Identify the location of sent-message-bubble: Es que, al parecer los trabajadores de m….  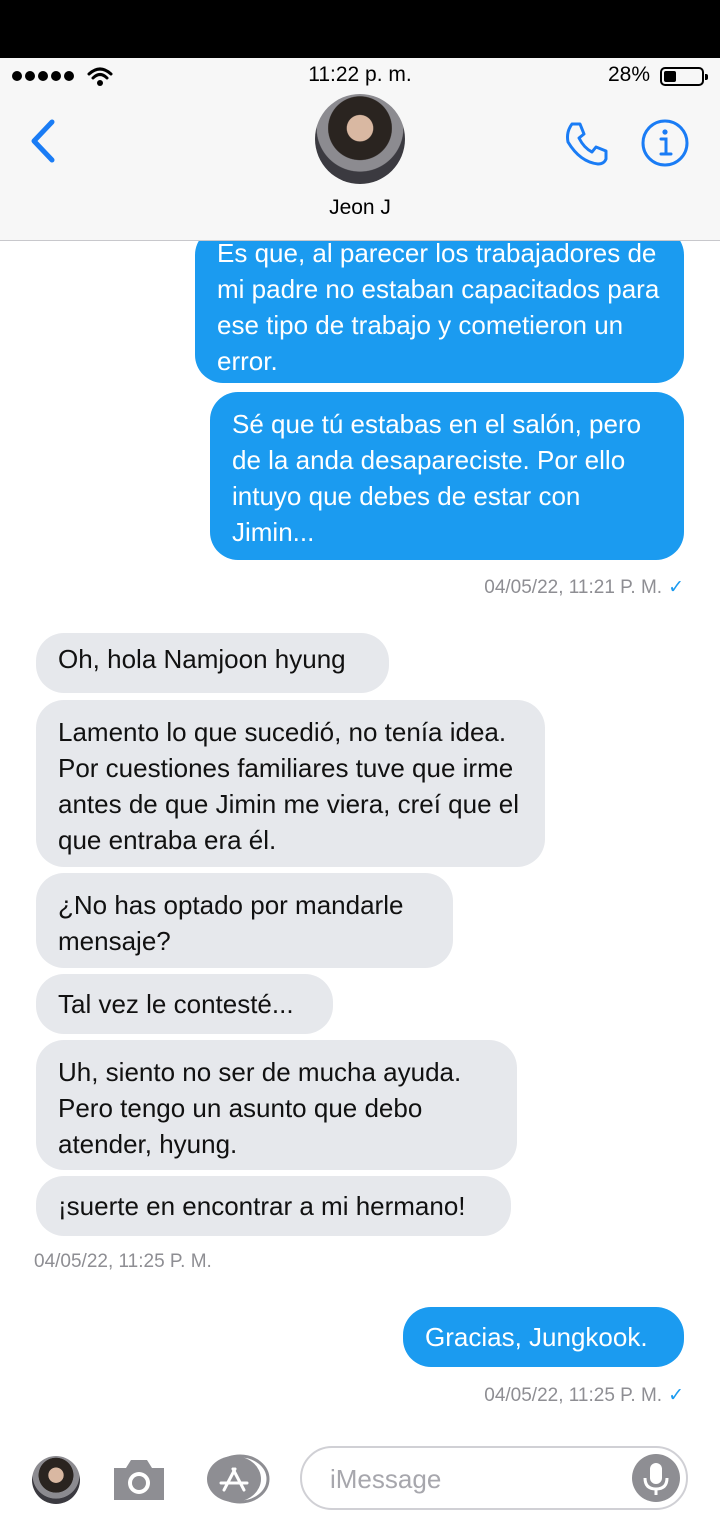
(439, 312).